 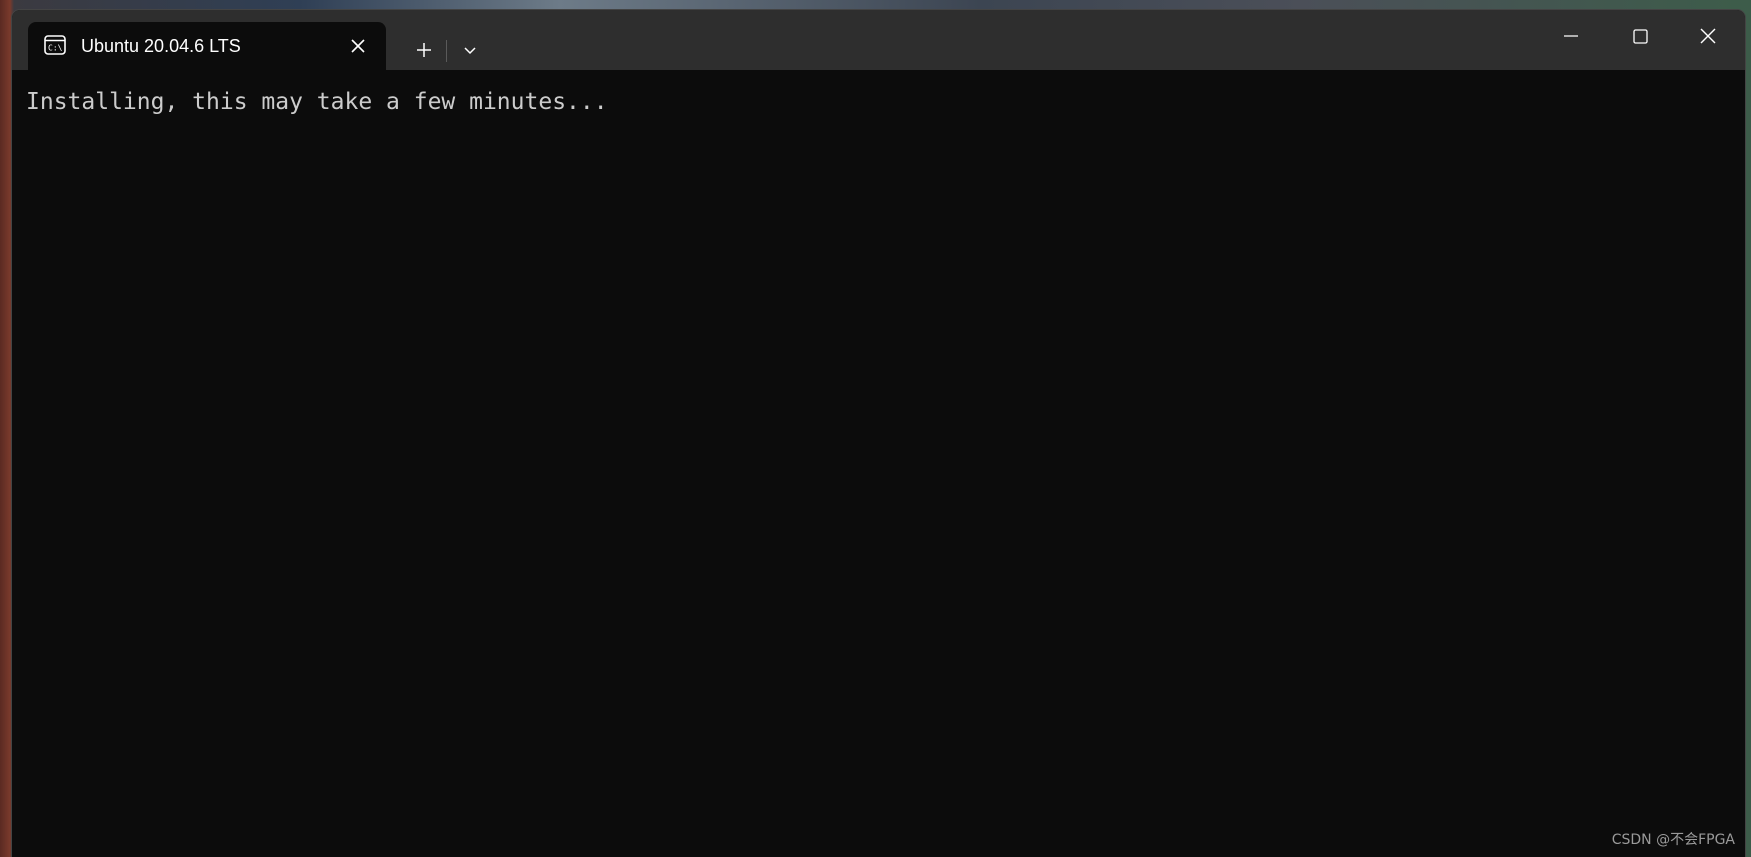 I want to click on title-bar: C:\ Ubuntu 20.04.6 LTS, so click(x=878, y=40).